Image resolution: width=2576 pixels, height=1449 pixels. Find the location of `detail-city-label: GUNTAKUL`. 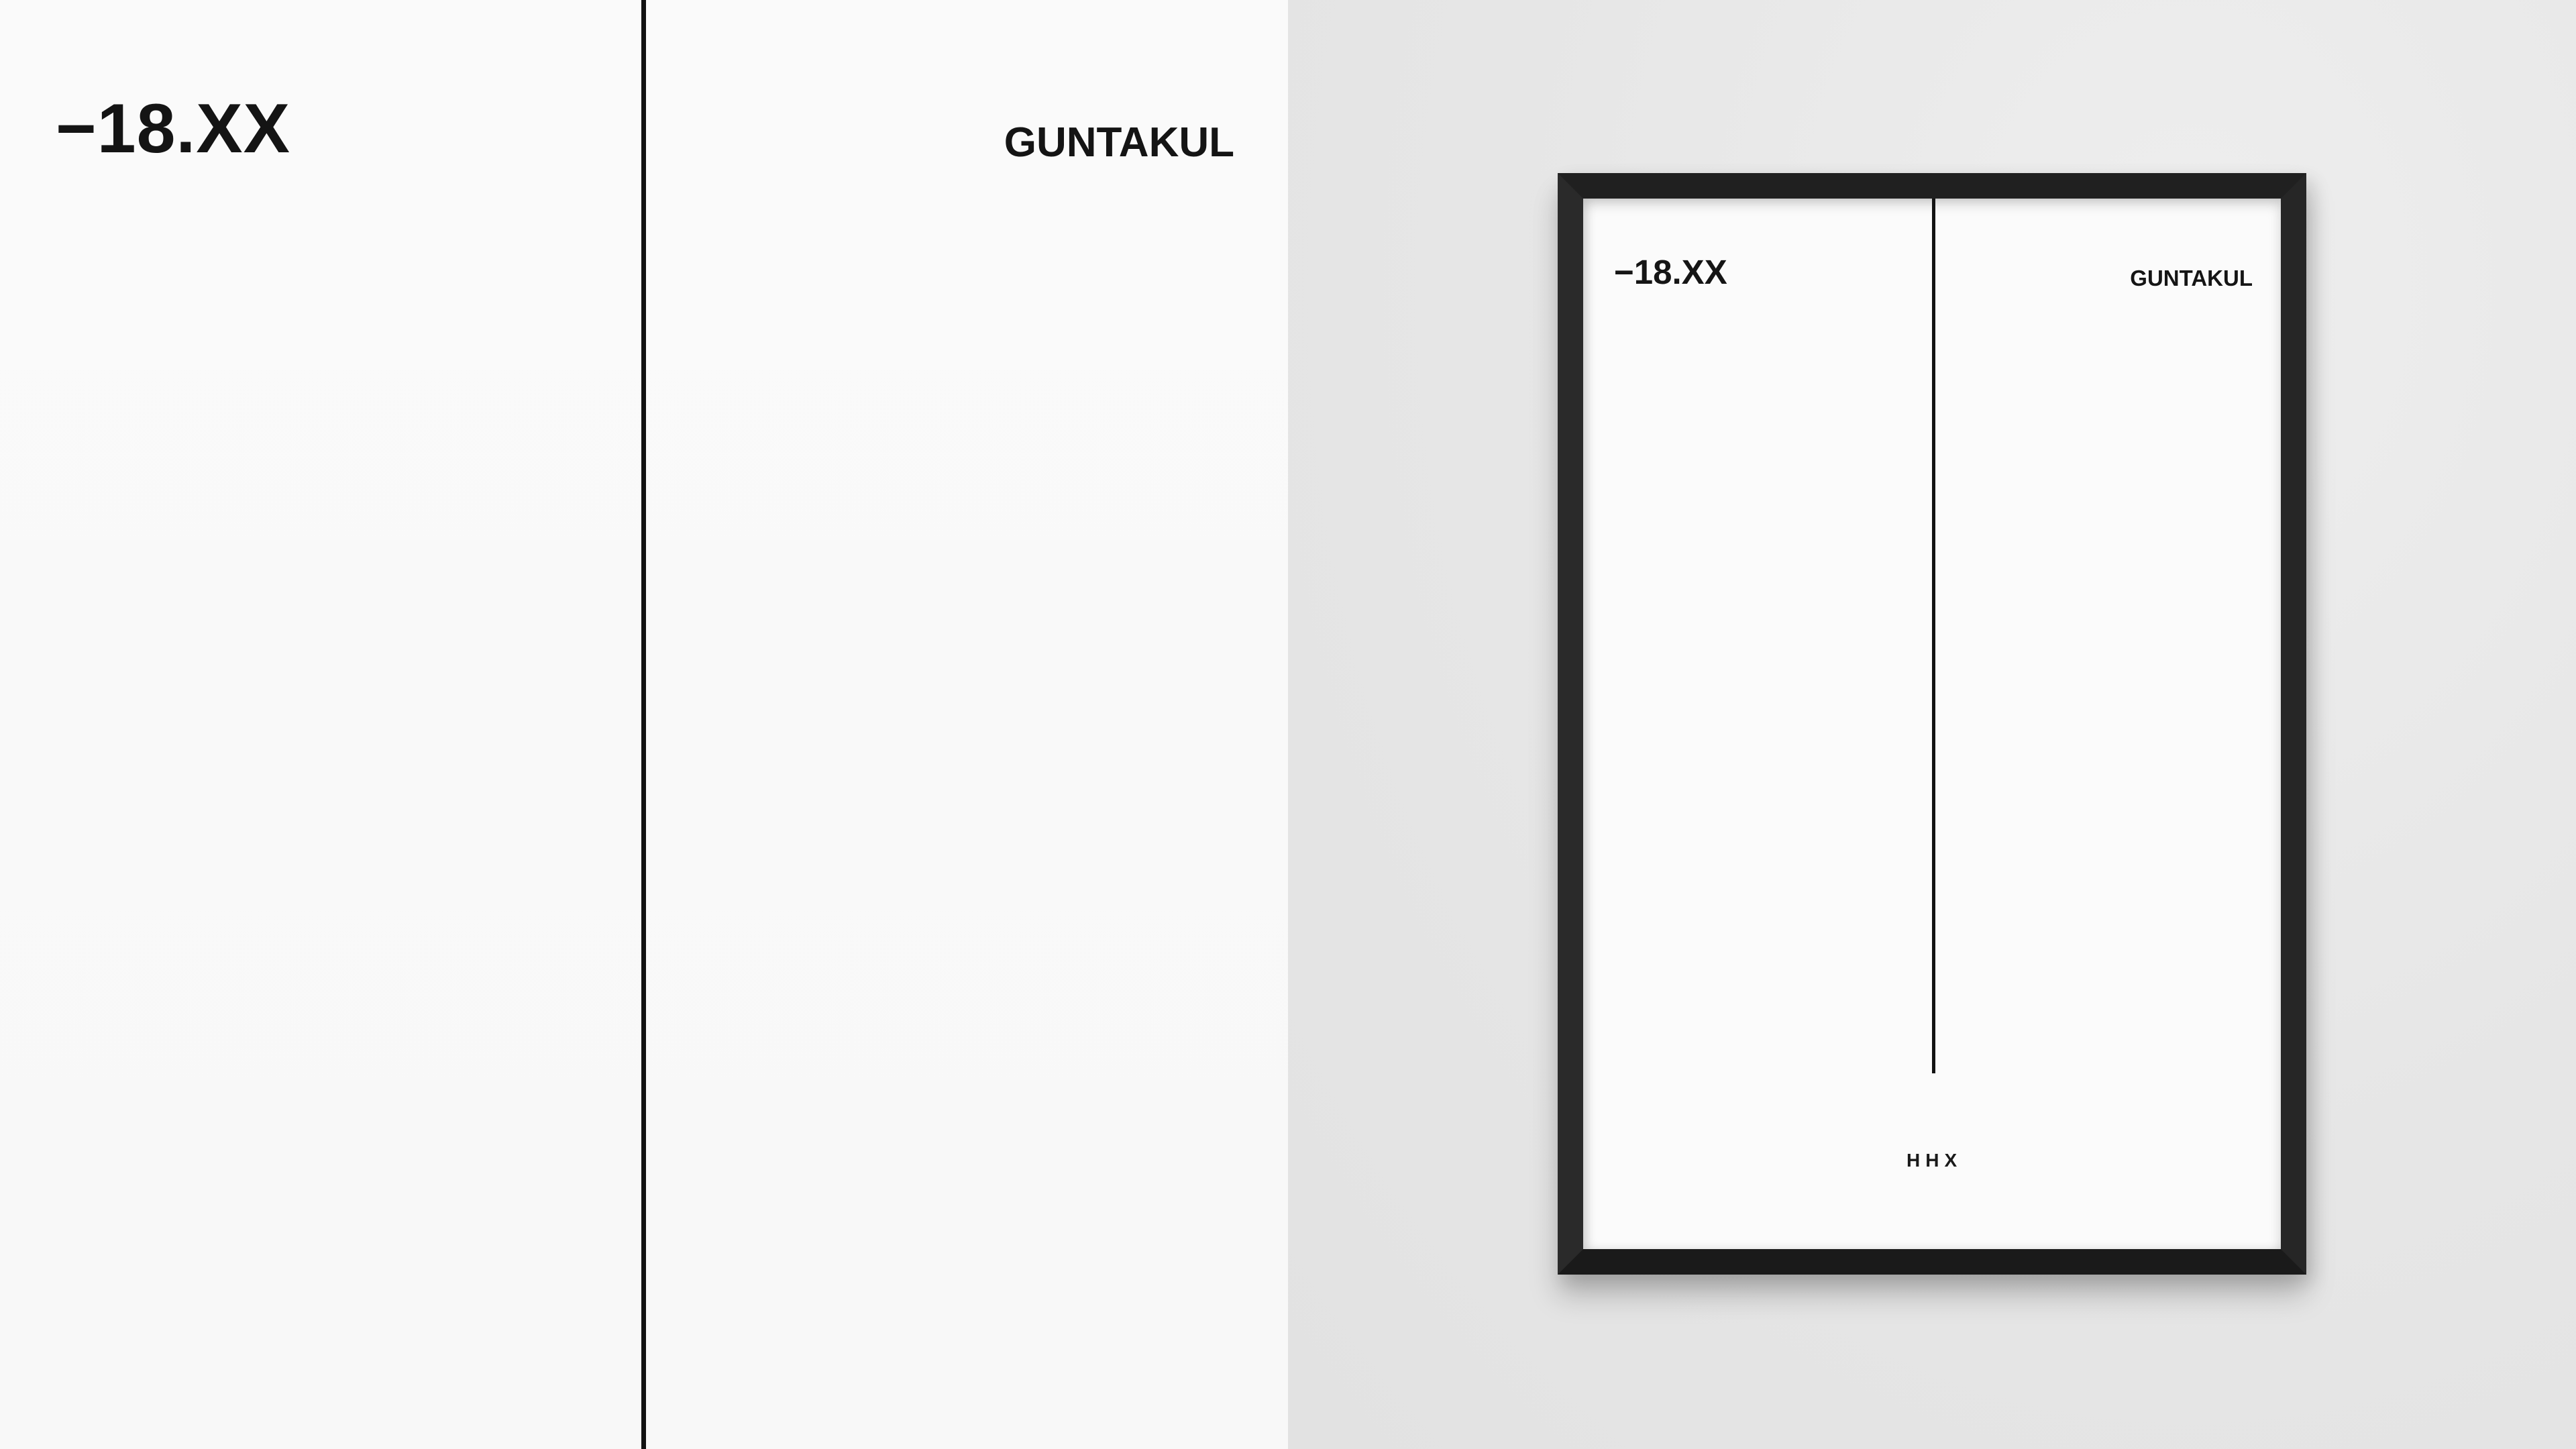

detail-city-label: GUNTAKUL is located at coordinates (1119, 142).